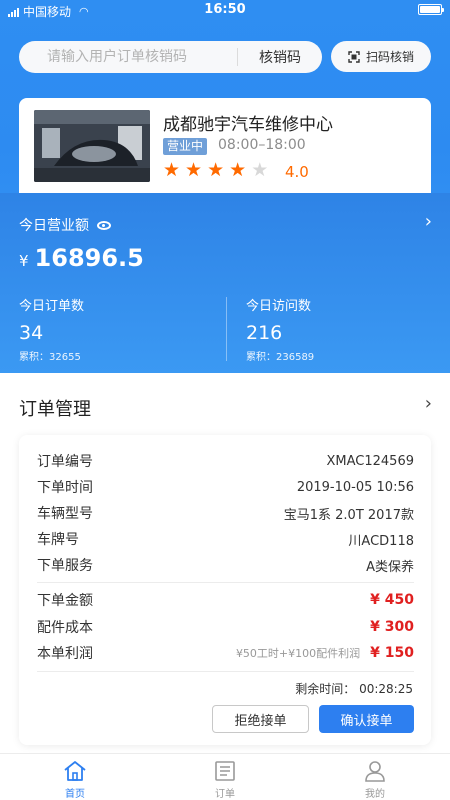 The height and width of the screenshot is (800, 450). What do you see at coordinates (297, 172) in the screenshot?
I see `rating-value: 4.0` at bounding box center [297, 172].